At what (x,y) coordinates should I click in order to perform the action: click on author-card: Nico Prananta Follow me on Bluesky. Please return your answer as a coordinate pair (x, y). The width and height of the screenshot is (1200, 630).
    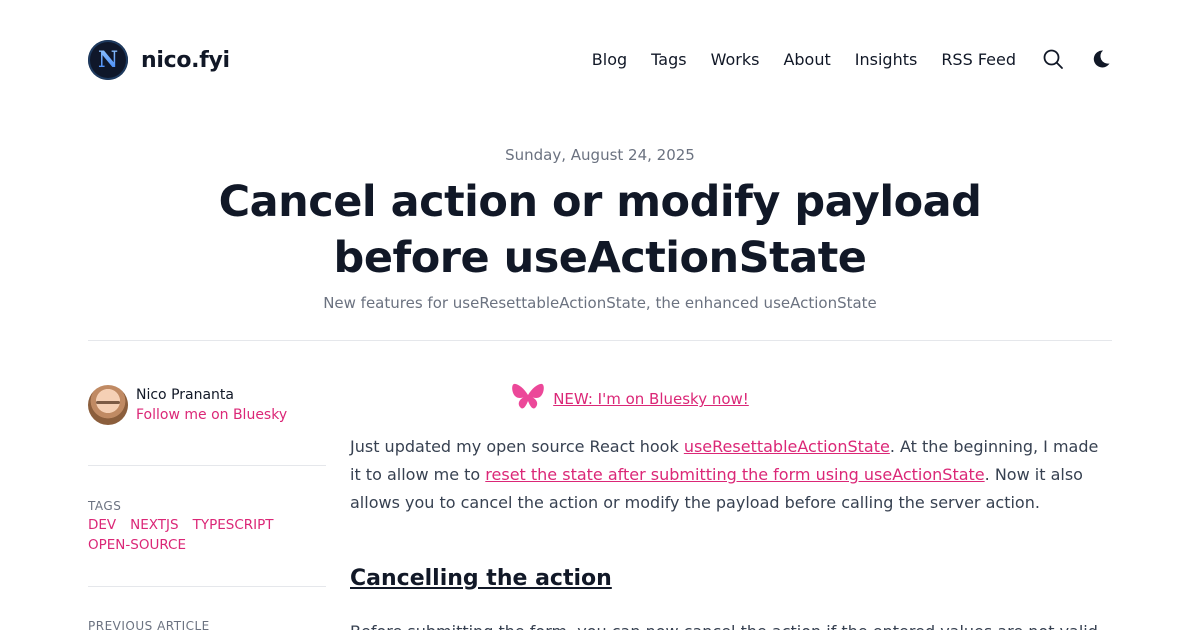
    Looking at the image, I should click on (187, 405).